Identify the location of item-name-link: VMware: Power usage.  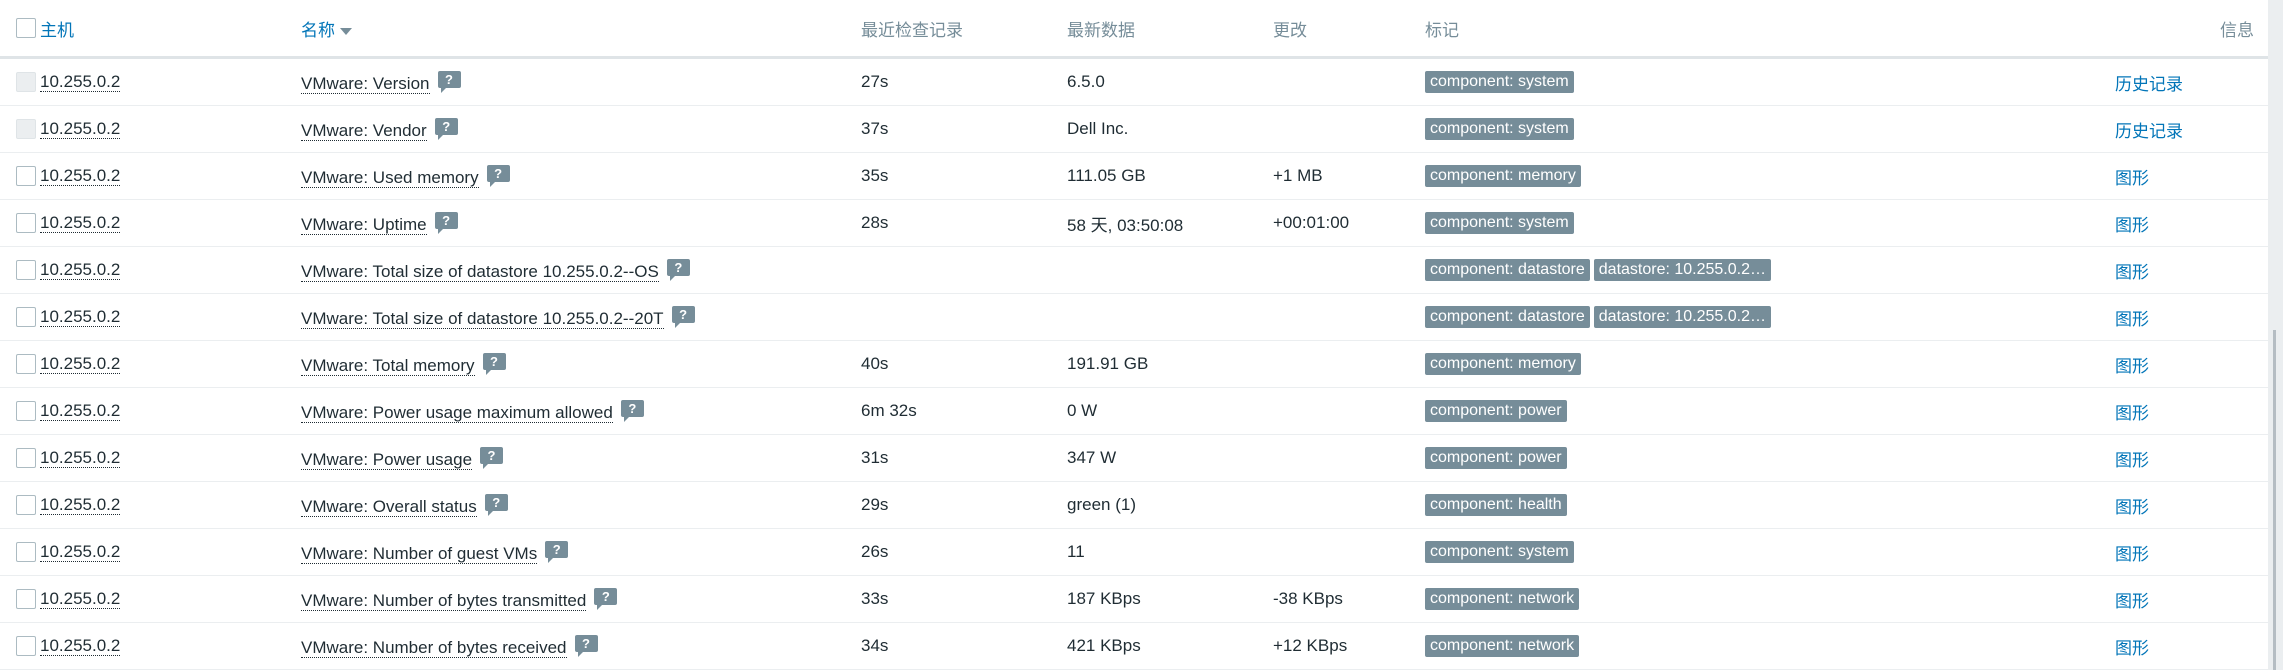
(387, 459).